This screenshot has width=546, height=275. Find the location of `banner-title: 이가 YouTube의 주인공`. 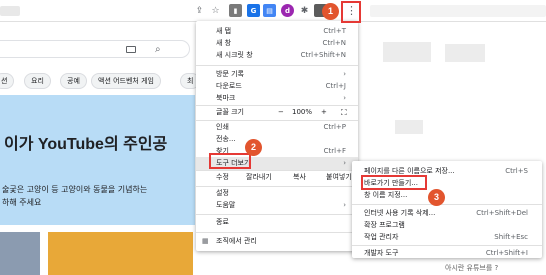

banner-title: 이가 YouTube의 주인공 is located at coordinates (86, 144).